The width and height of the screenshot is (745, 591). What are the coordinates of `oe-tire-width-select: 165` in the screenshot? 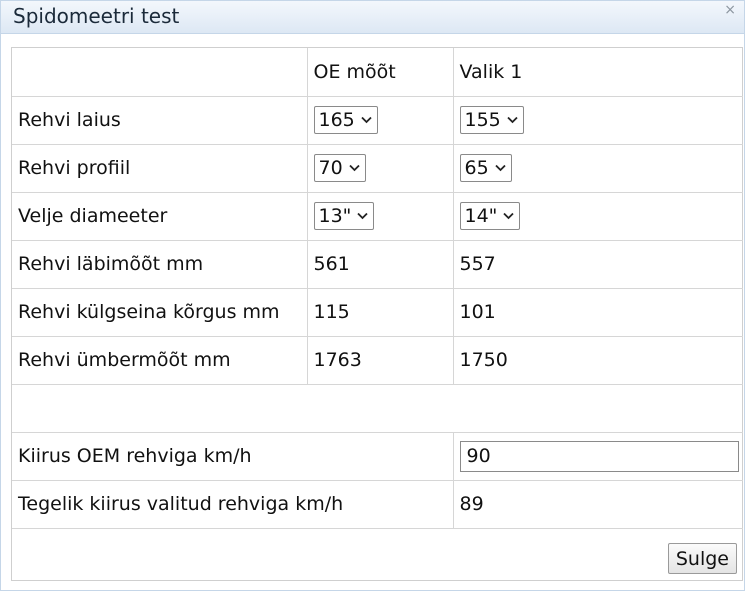 It's located at (345, 120).